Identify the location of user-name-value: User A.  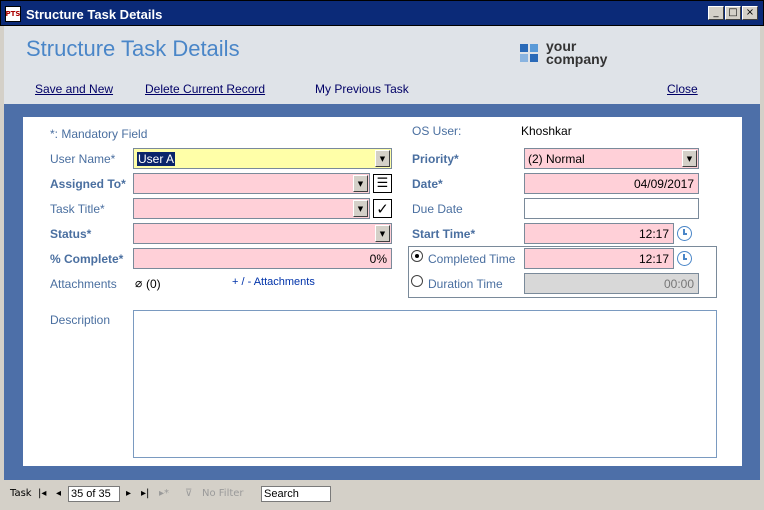
(156, 159).